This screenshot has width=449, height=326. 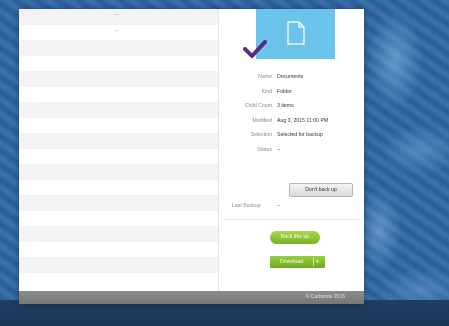 I want to click on property-kind: Kind Folder, so click(x=276, y=91).